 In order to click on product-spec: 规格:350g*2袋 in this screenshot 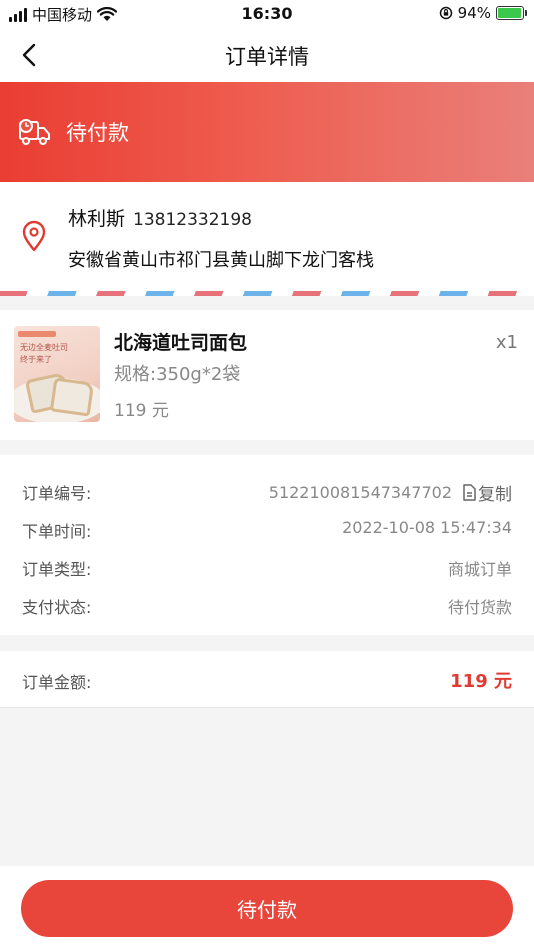, I will do `click(177, 374)`.